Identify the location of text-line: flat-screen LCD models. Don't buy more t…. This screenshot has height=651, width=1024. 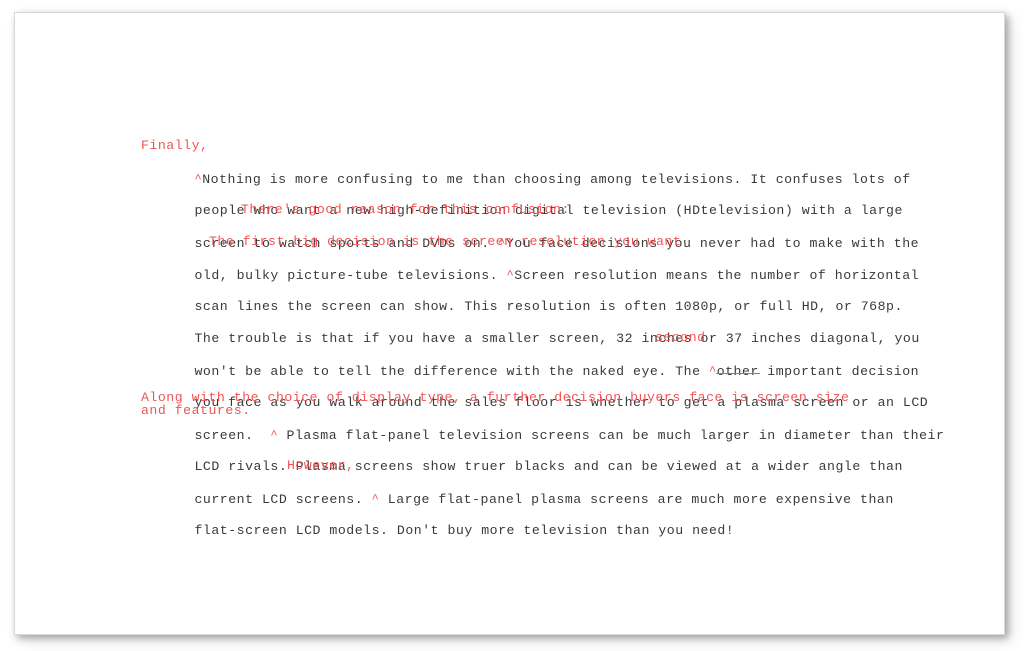
(527, 510).